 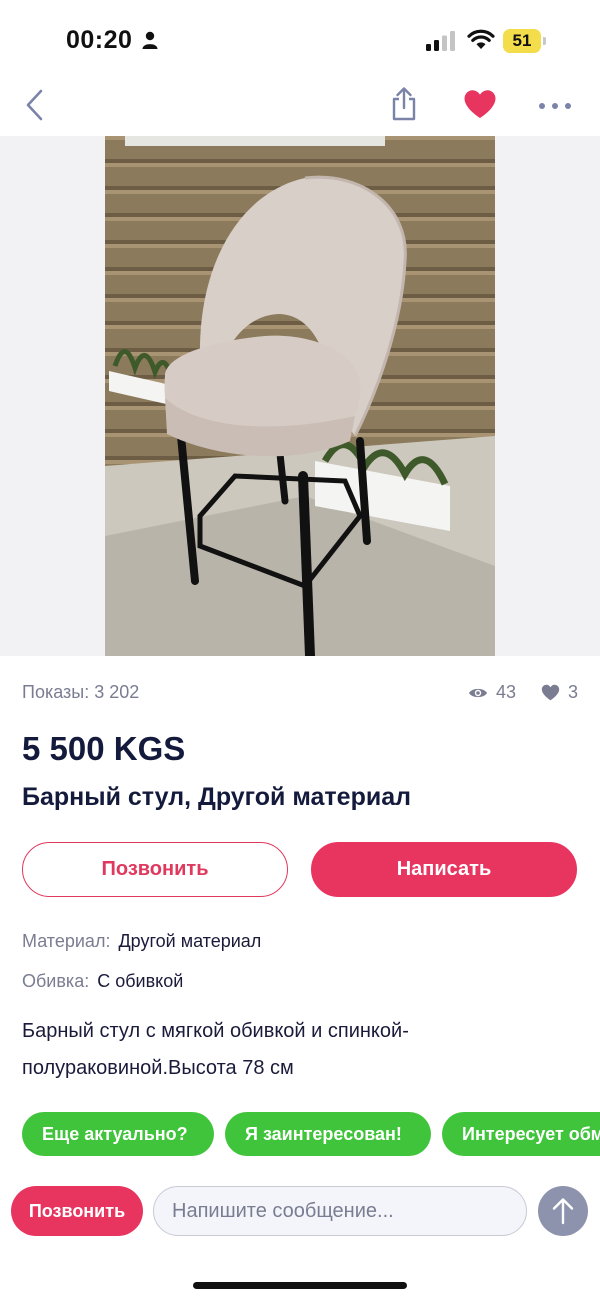 What do you see at coordinates (550, 692) in the screenshot?
I see `heart-outline-icon` at bounding box center [550, 692].